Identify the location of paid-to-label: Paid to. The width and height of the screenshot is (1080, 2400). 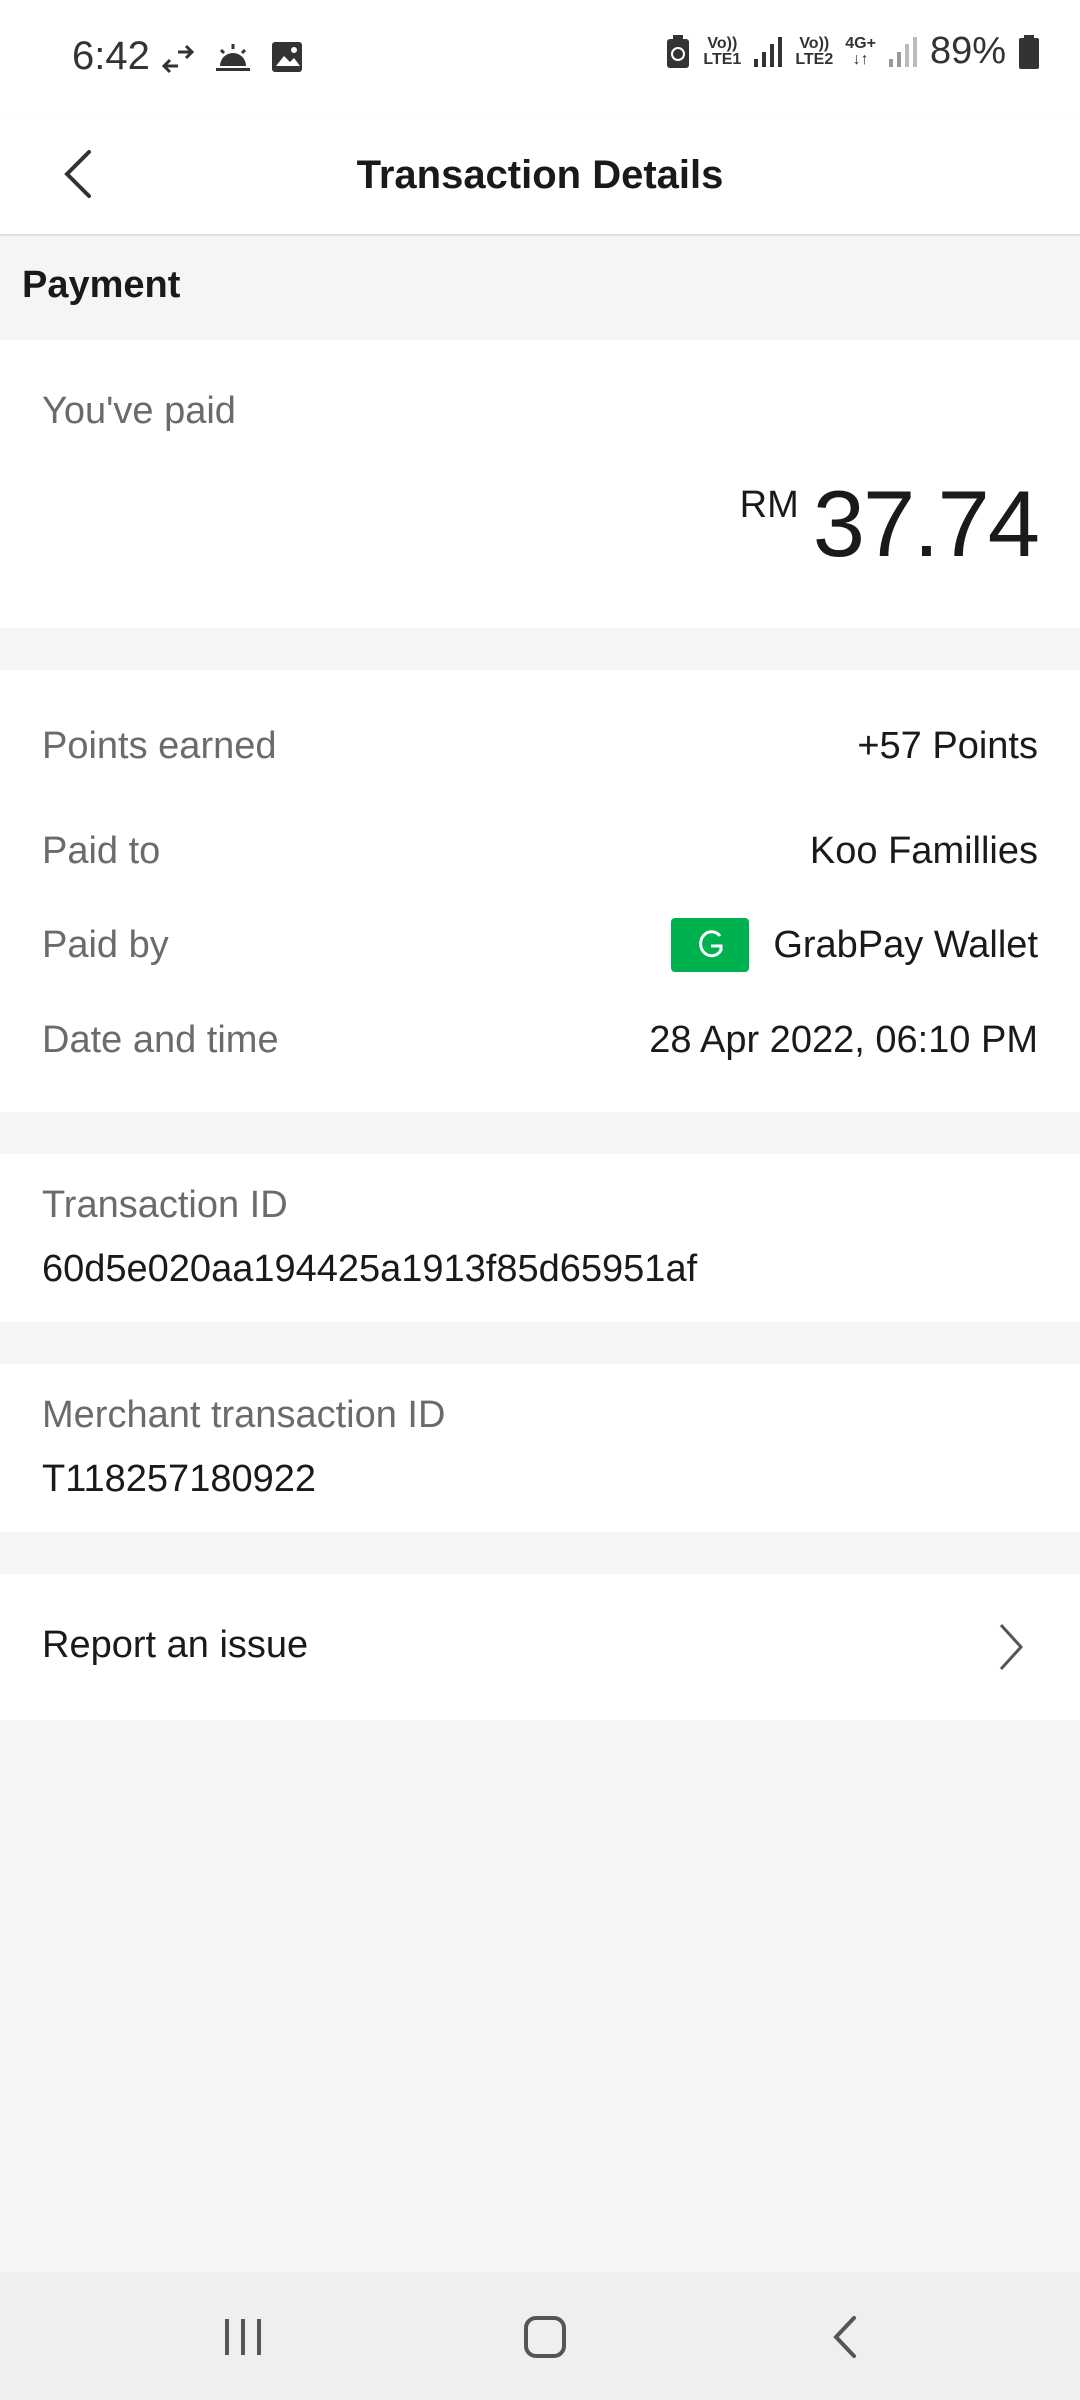
(101, 850).